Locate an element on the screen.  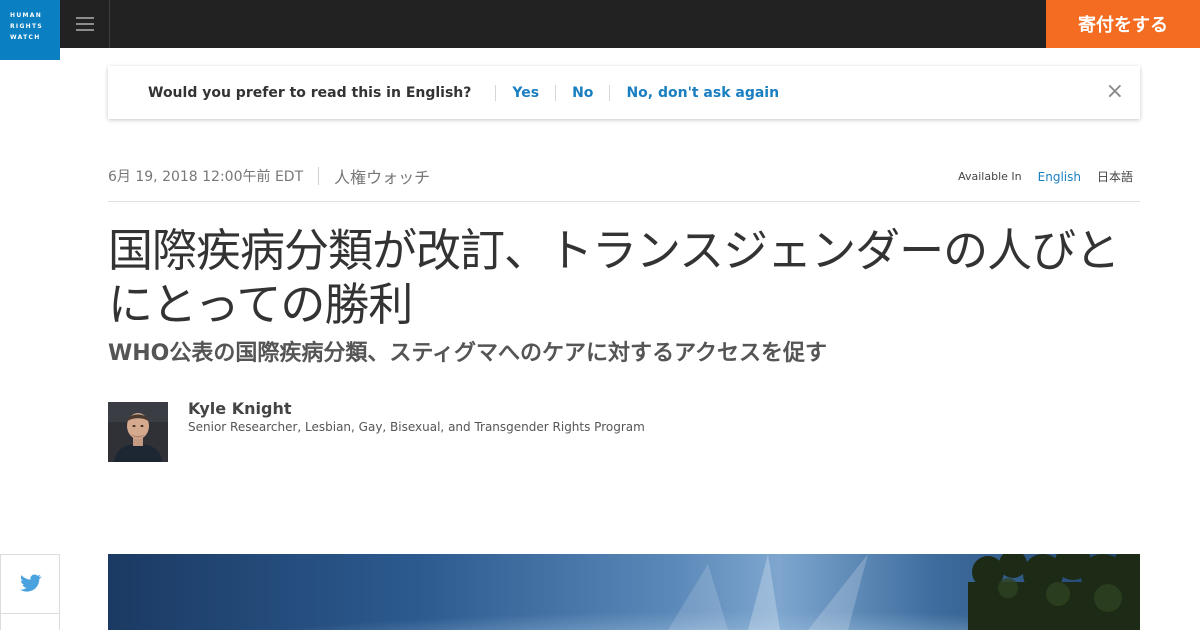
meta-divider is located at coordinates (319, 176).